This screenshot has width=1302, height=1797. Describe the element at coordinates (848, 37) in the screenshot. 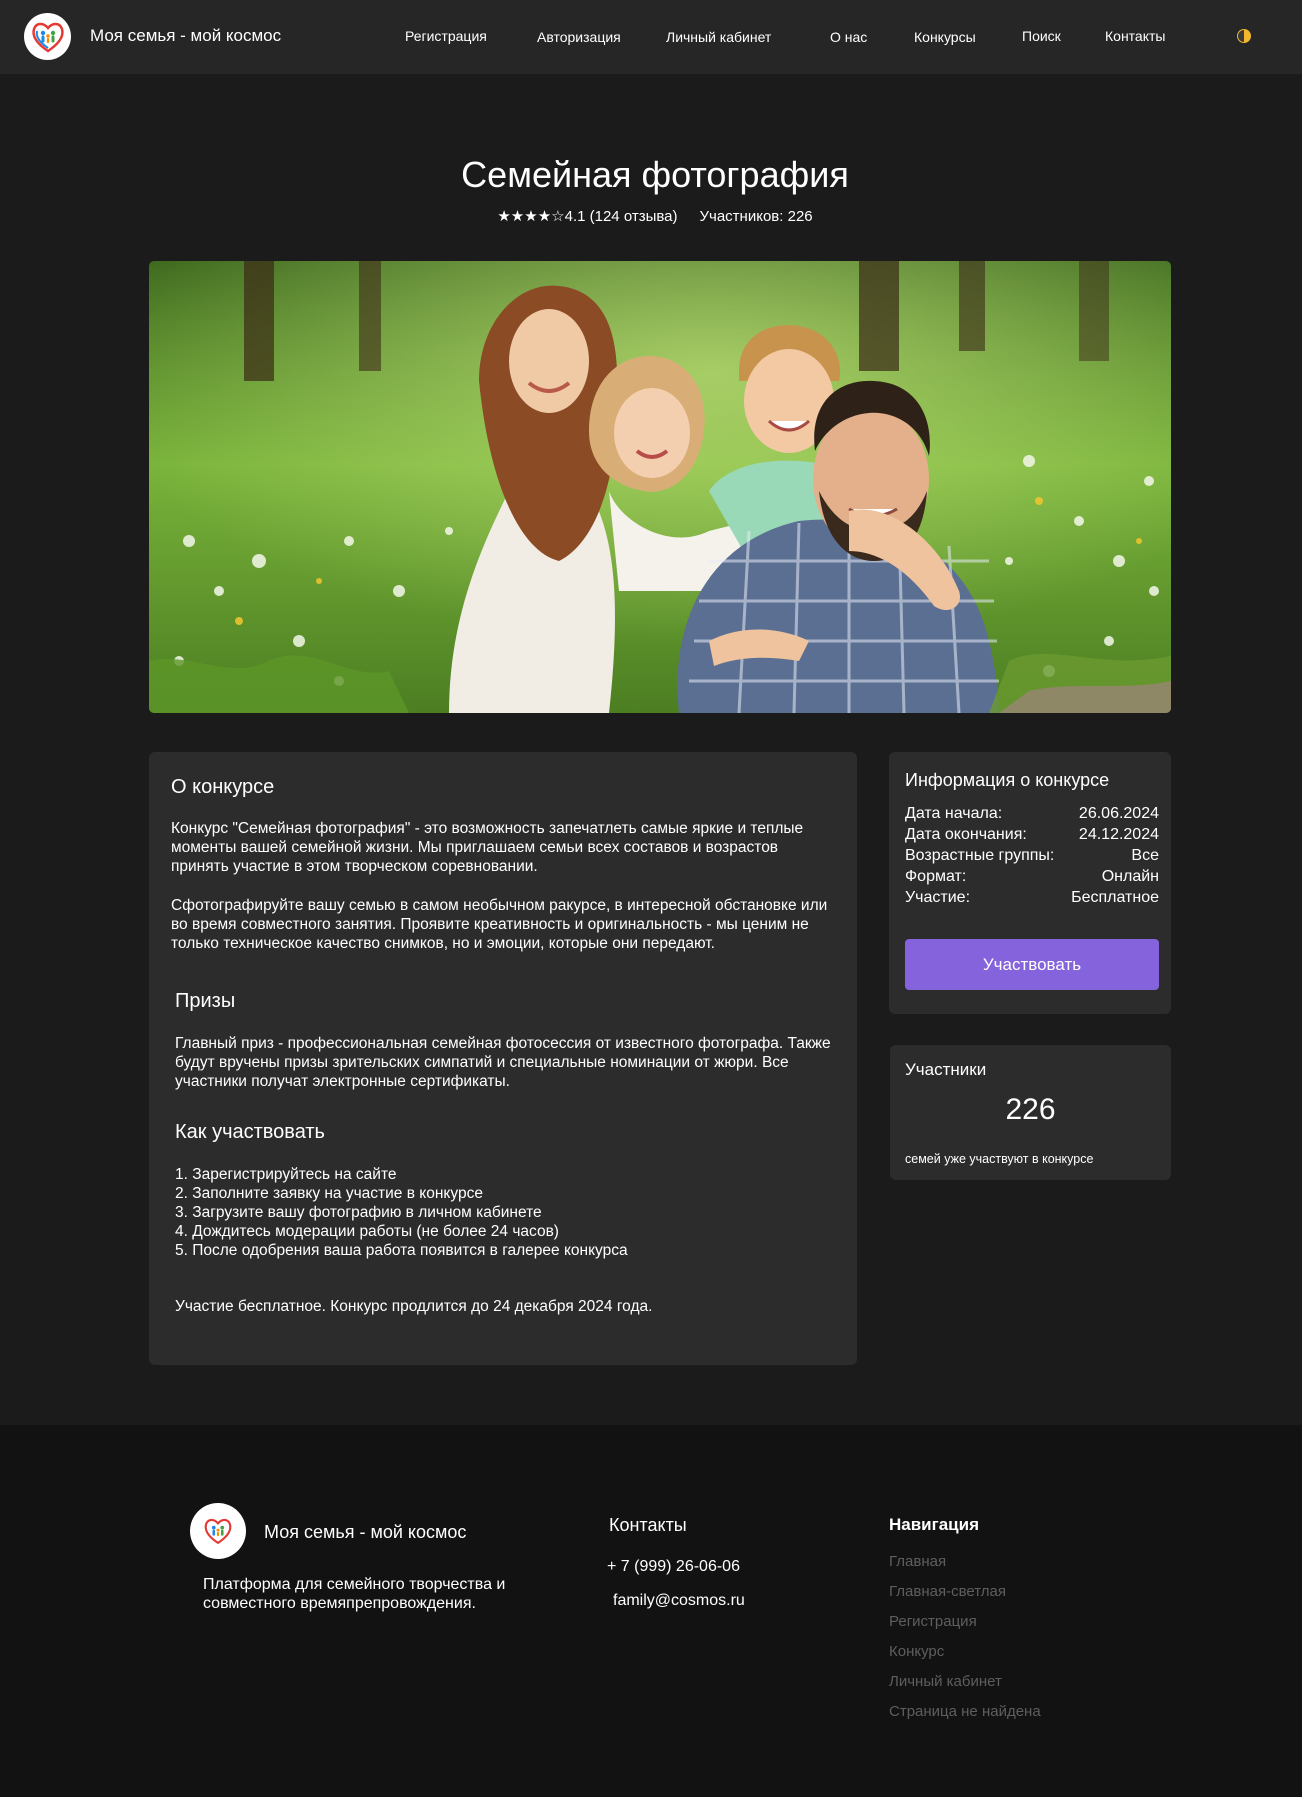

I see `nav-about: О нас` at that location.